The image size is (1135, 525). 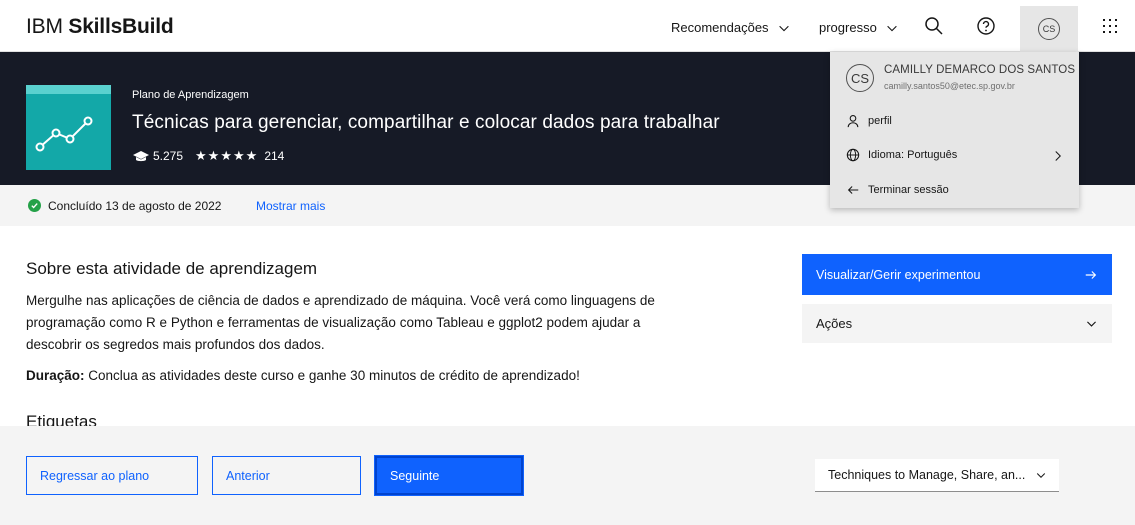 I want to click on language-menu-item: Idioma: Português, so click(x=901, y=155).